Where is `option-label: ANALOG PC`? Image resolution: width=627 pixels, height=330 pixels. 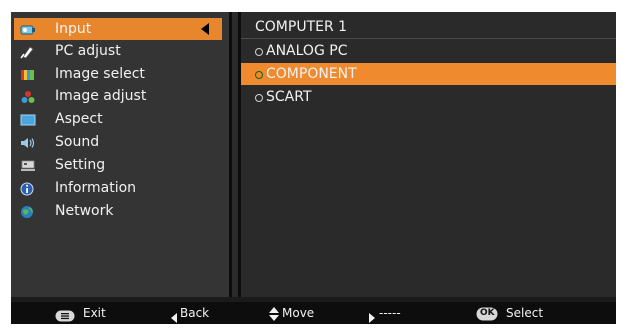
option-label: ANALOG PC is located at coordinates (307, 51).